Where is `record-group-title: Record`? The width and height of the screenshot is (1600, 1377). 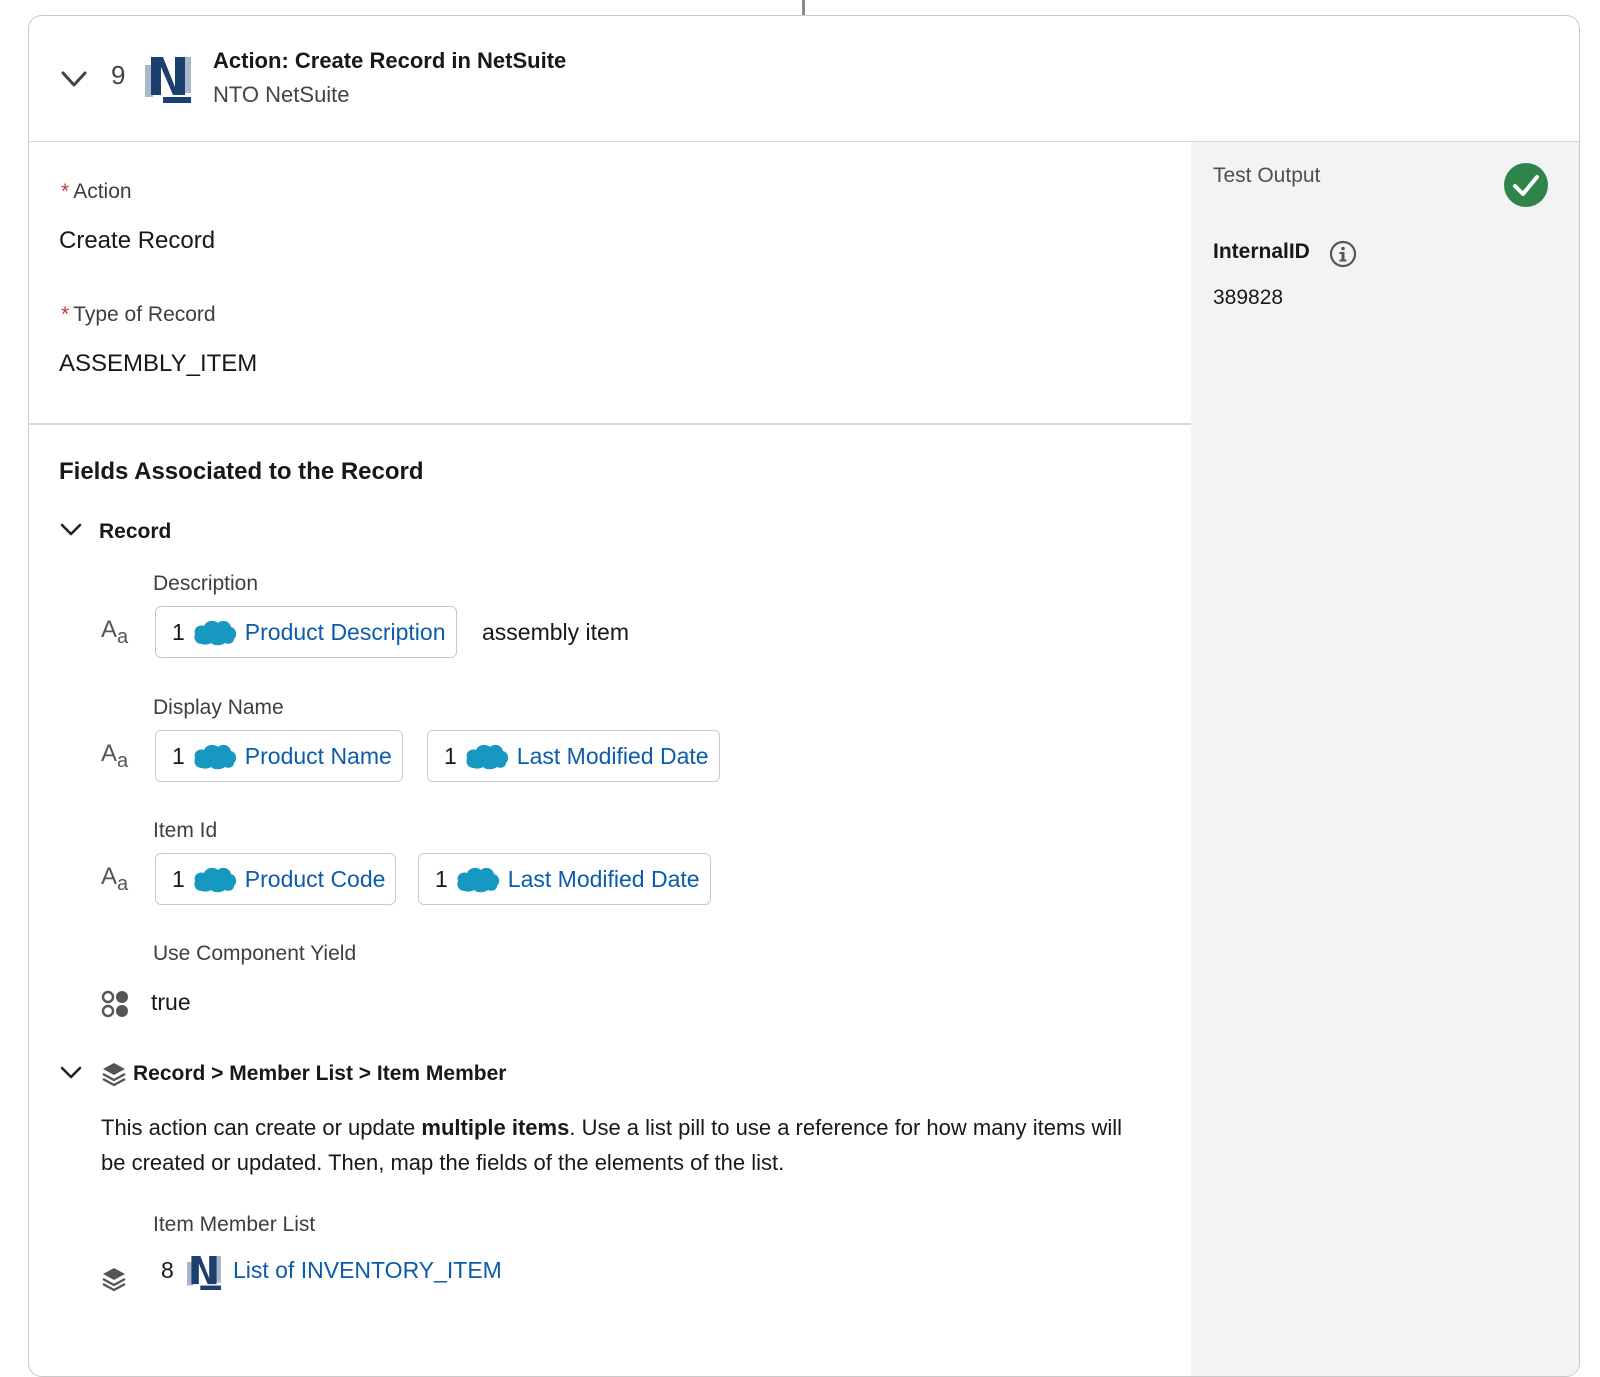
record-group-title: Record is located at coordinates (135, 532).